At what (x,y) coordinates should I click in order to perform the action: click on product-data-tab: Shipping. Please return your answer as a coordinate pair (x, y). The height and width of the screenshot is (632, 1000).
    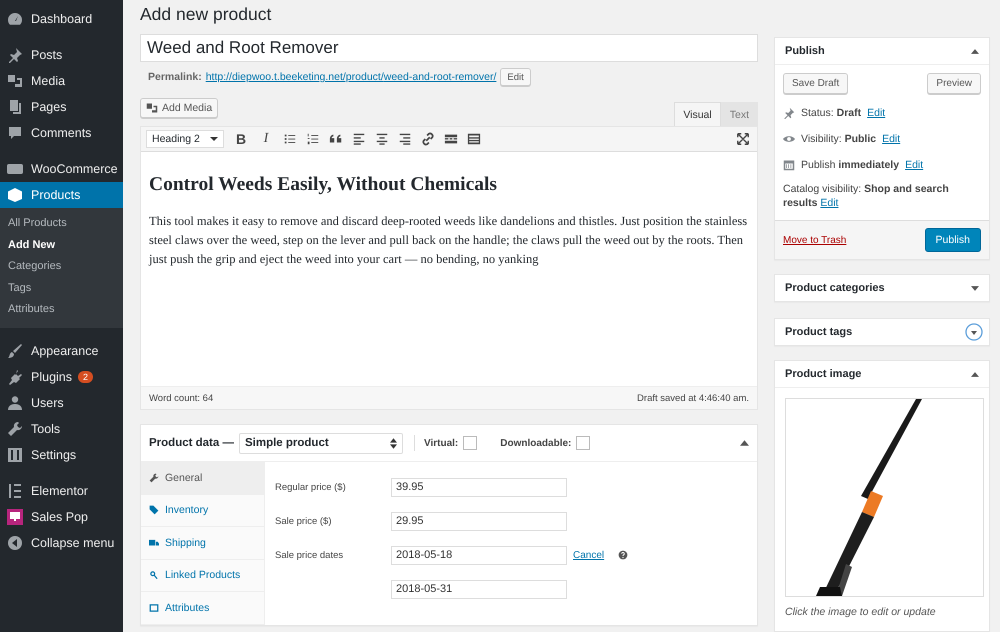
    Looking at the image, I should click on (202, 543).